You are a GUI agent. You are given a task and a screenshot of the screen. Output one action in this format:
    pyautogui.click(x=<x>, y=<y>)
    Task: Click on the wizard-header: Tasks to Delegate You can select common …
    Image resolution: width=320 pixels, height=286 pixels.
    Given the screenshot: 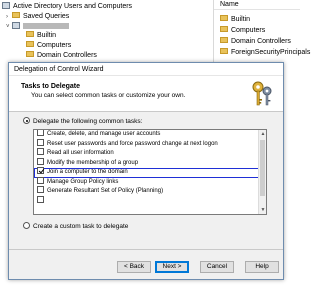 What is the action you would take?
    pyautogui.click(x=146, y=94)
    